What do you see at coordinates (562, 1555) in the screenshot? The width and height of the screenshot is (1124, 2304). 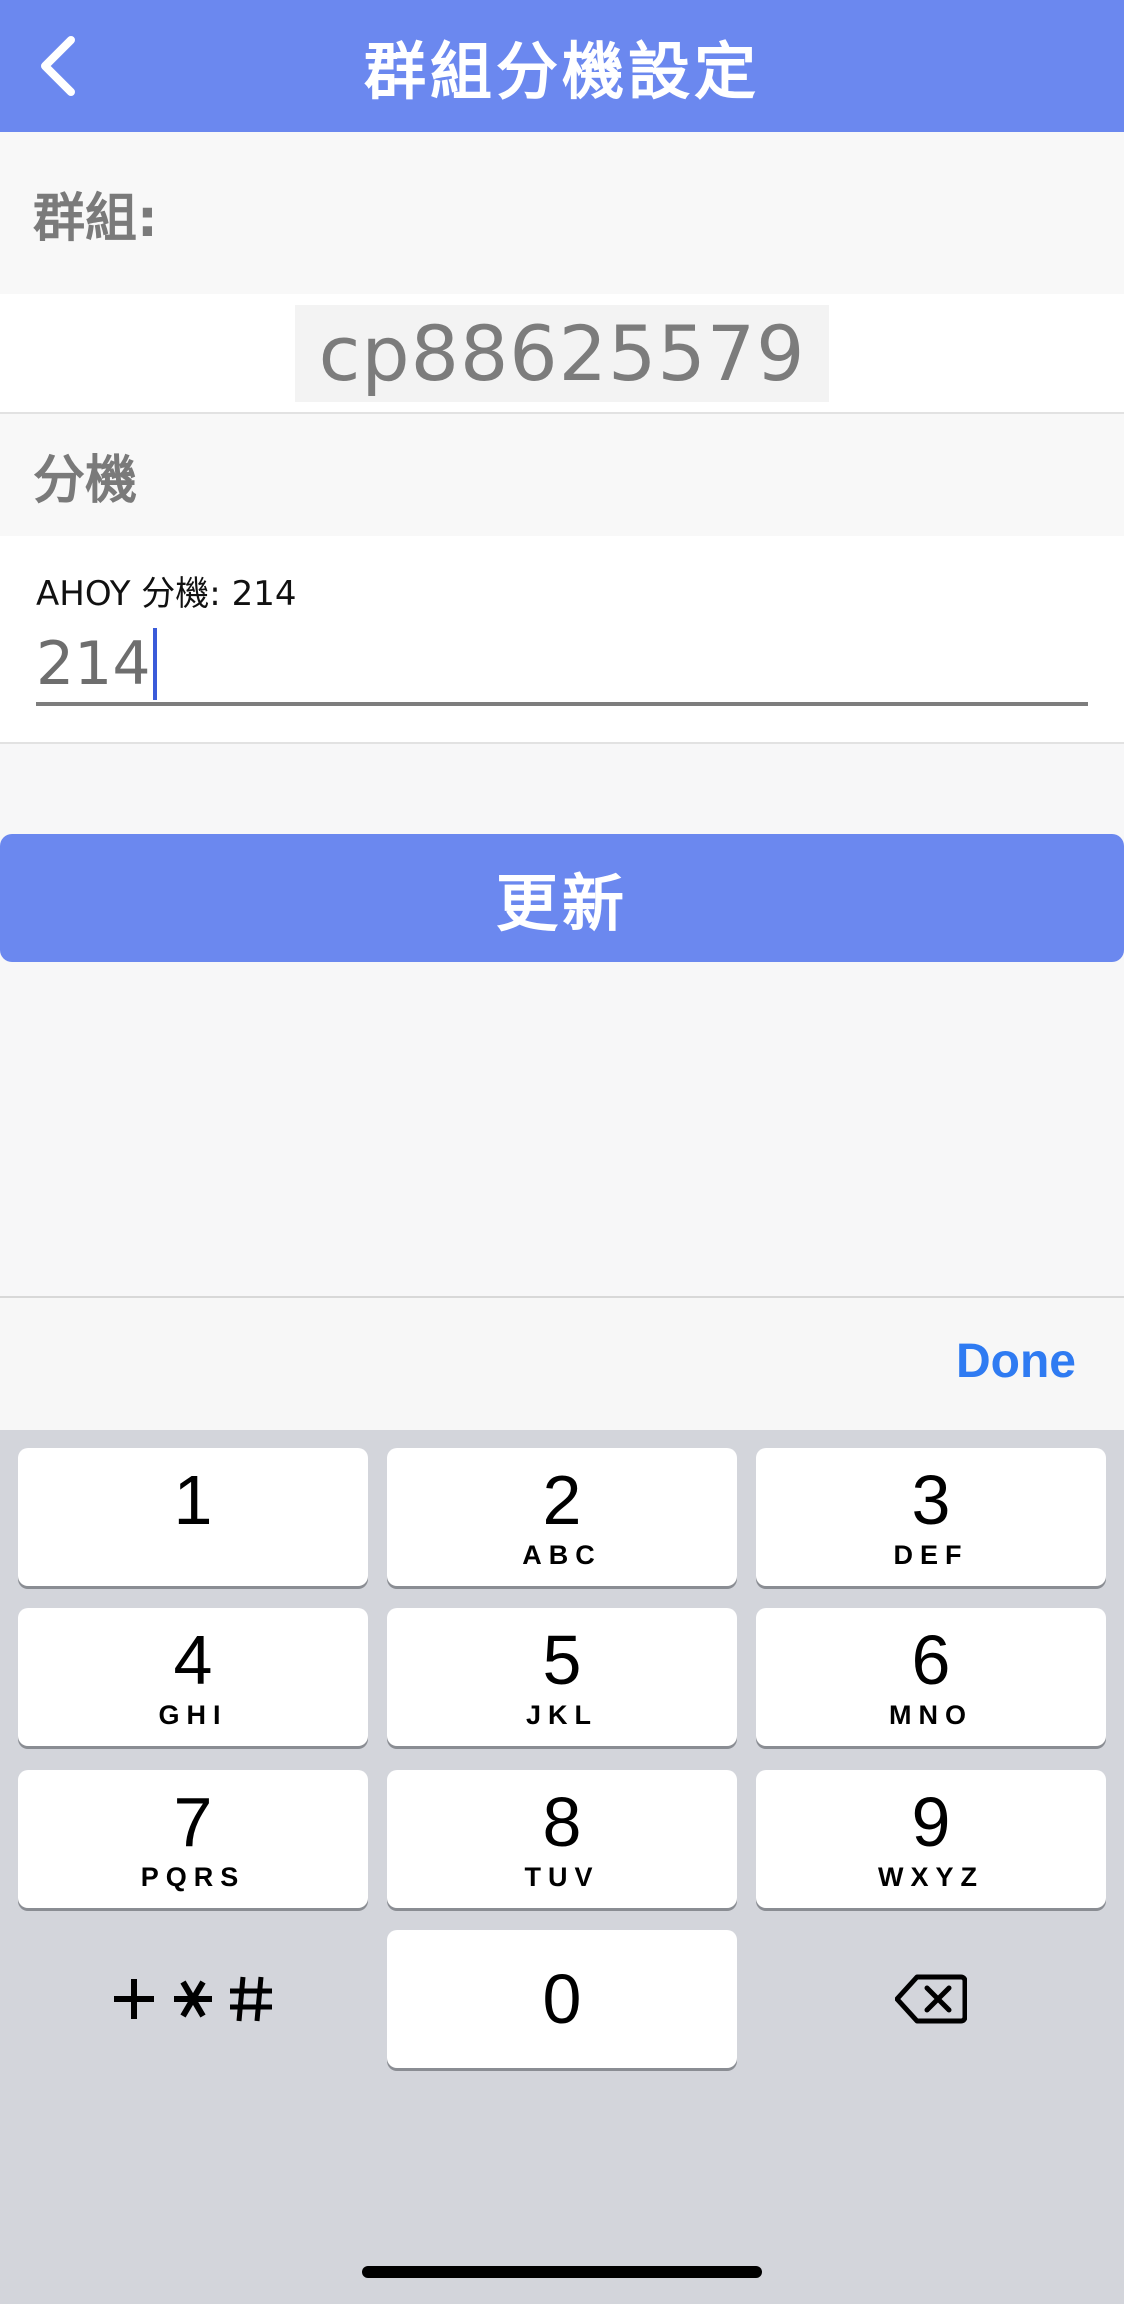 I see `key-letters: ABC` at bounding box center [562, 1555].